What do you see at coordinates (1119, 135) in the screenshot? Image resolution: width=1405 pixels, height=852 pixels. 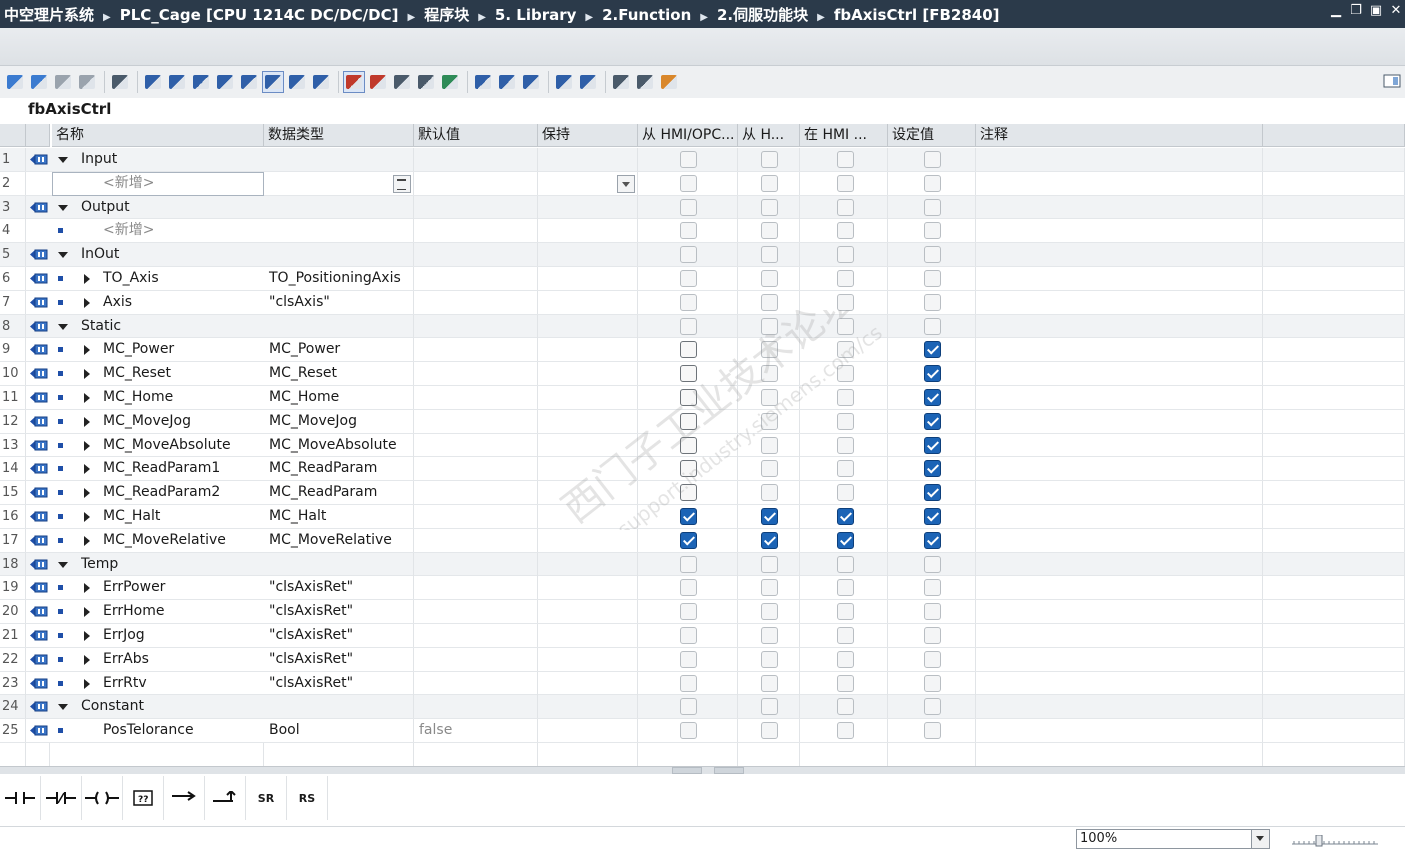 I see `column-header: 注释` at bounding box center [1119, 135].